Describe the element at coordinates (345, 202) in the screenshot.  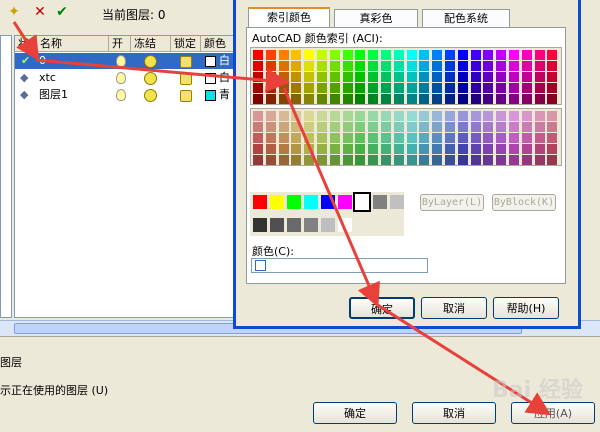
I see `color-magenta` at that location.